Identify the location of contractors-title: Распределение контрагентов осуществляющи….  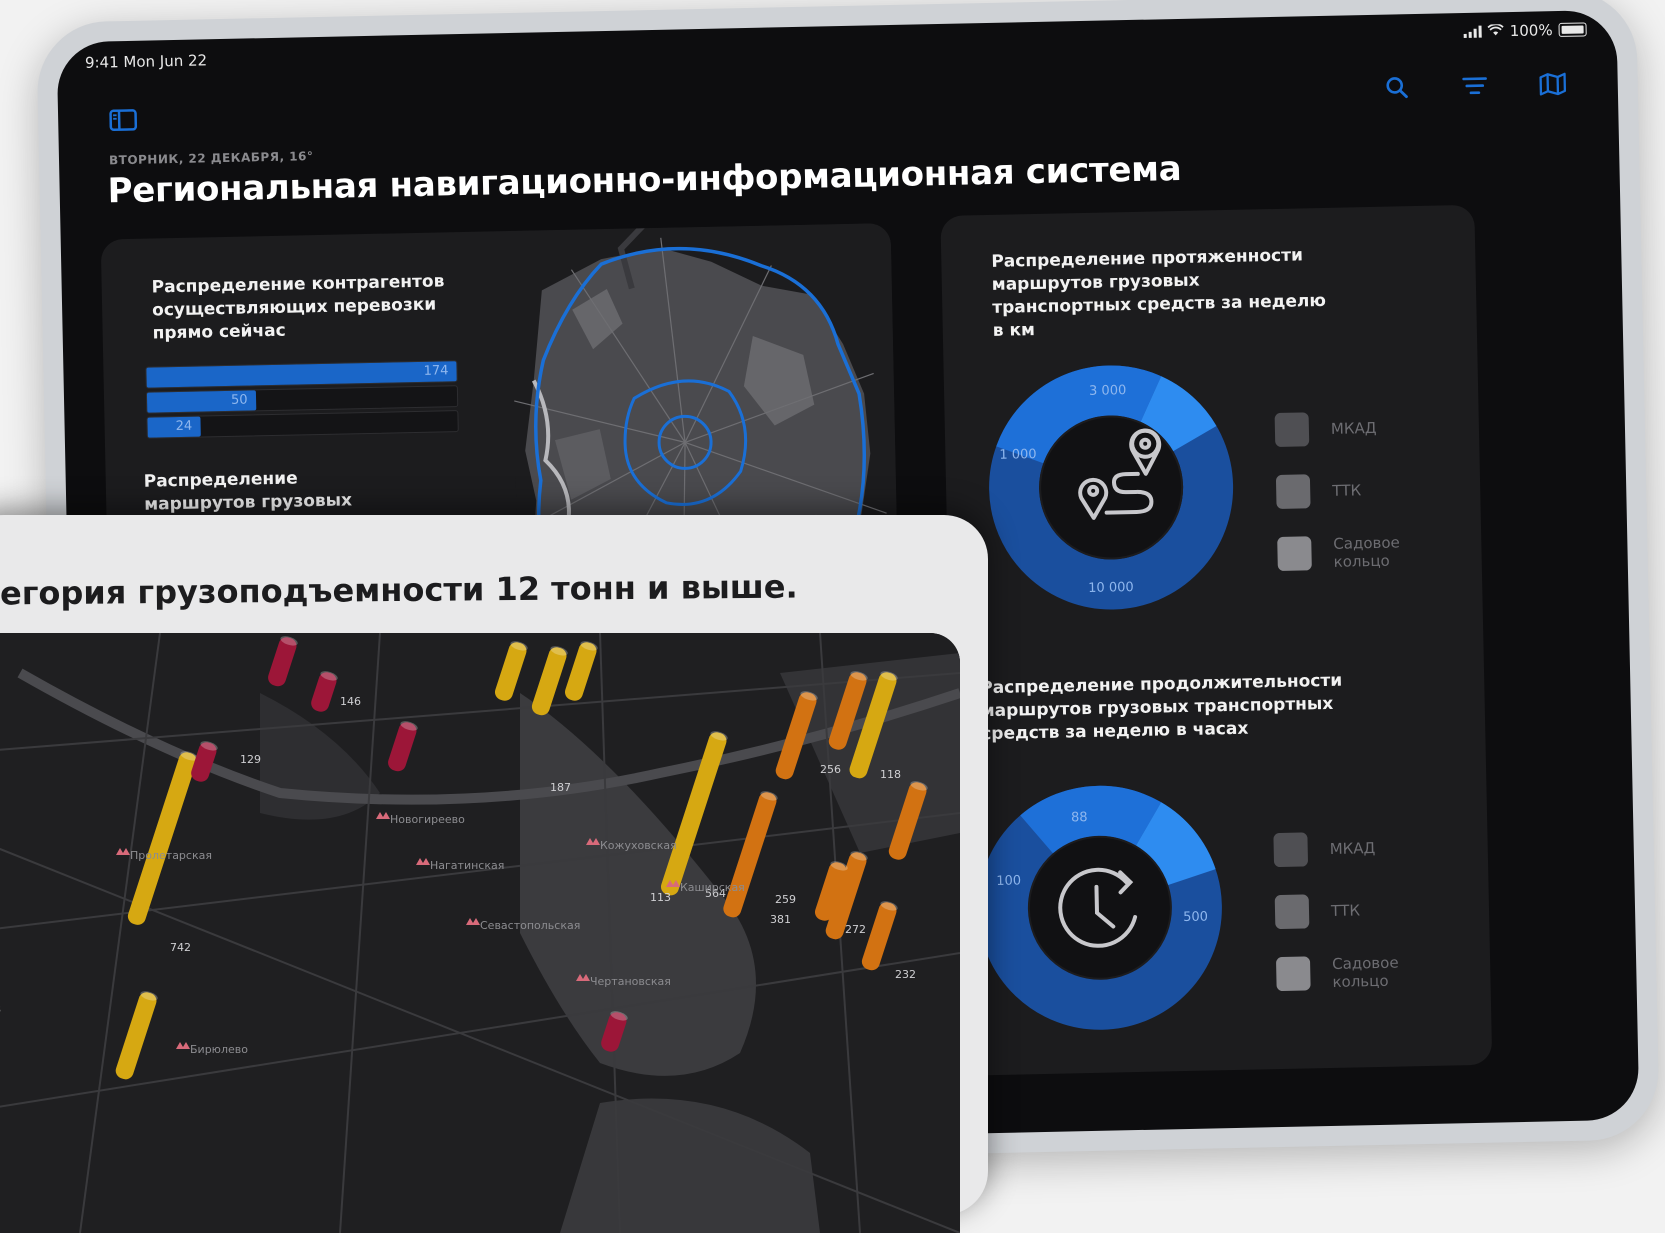
(301, 307).